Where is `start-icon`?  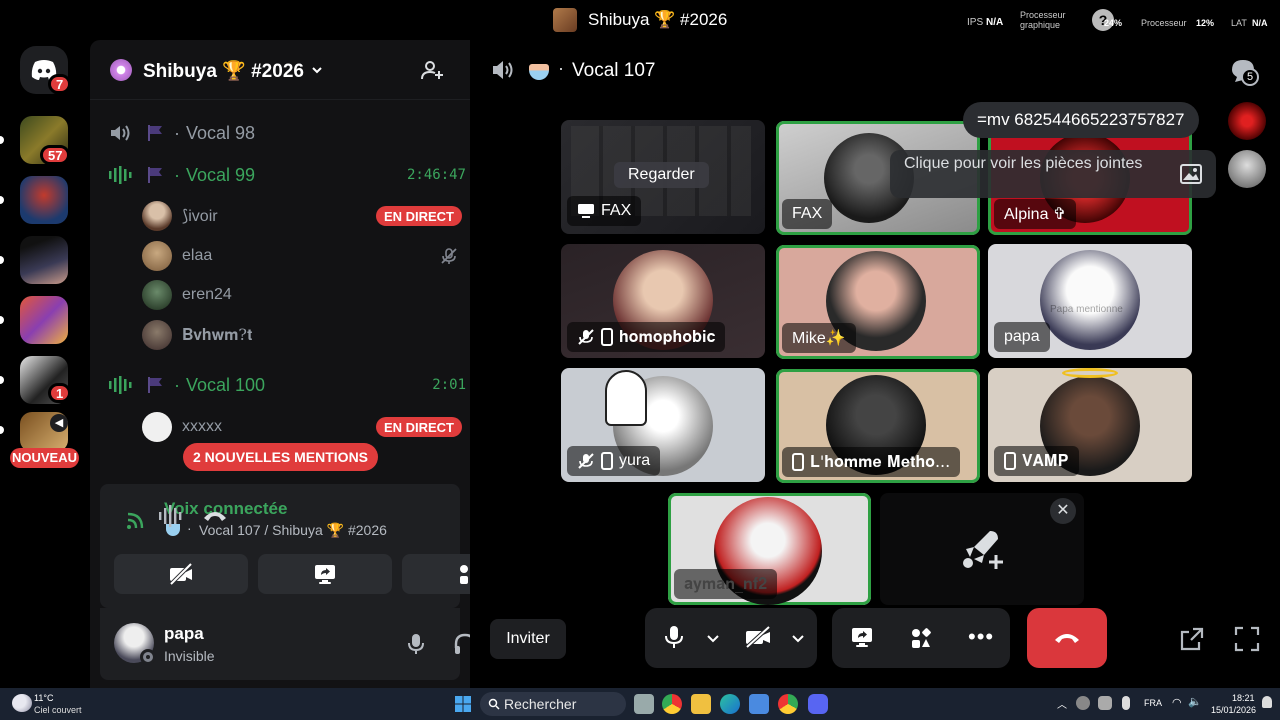
start-icon is located at coordinates (463, 704).